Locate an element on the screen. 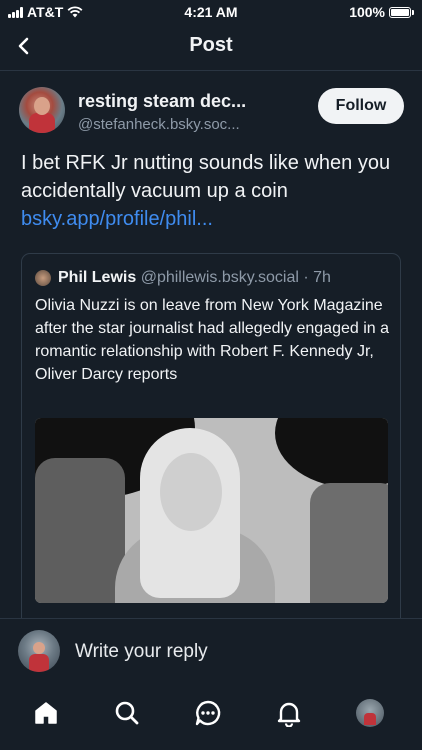  search-icon is located at coordinates (127, 713).